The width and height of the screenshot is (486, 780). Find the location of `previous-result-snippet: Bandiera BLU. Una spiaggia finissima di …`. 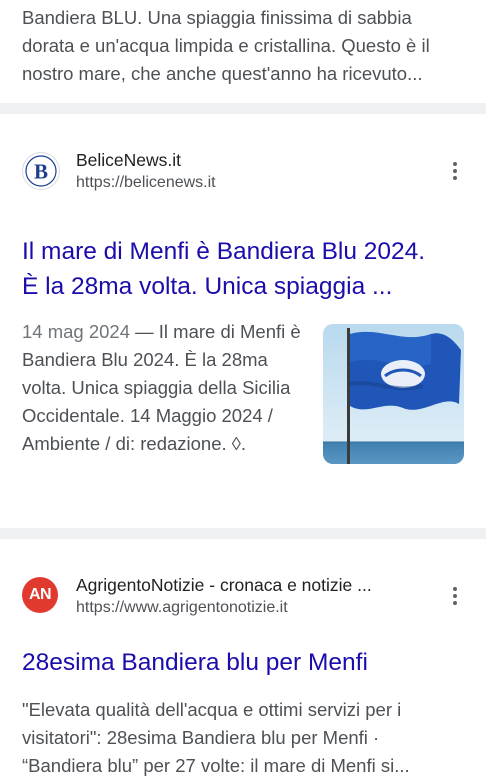

previous-result-snippet: Bandiera BLU. Una spiaggia finissima di … is located at coordinates (226, 45).